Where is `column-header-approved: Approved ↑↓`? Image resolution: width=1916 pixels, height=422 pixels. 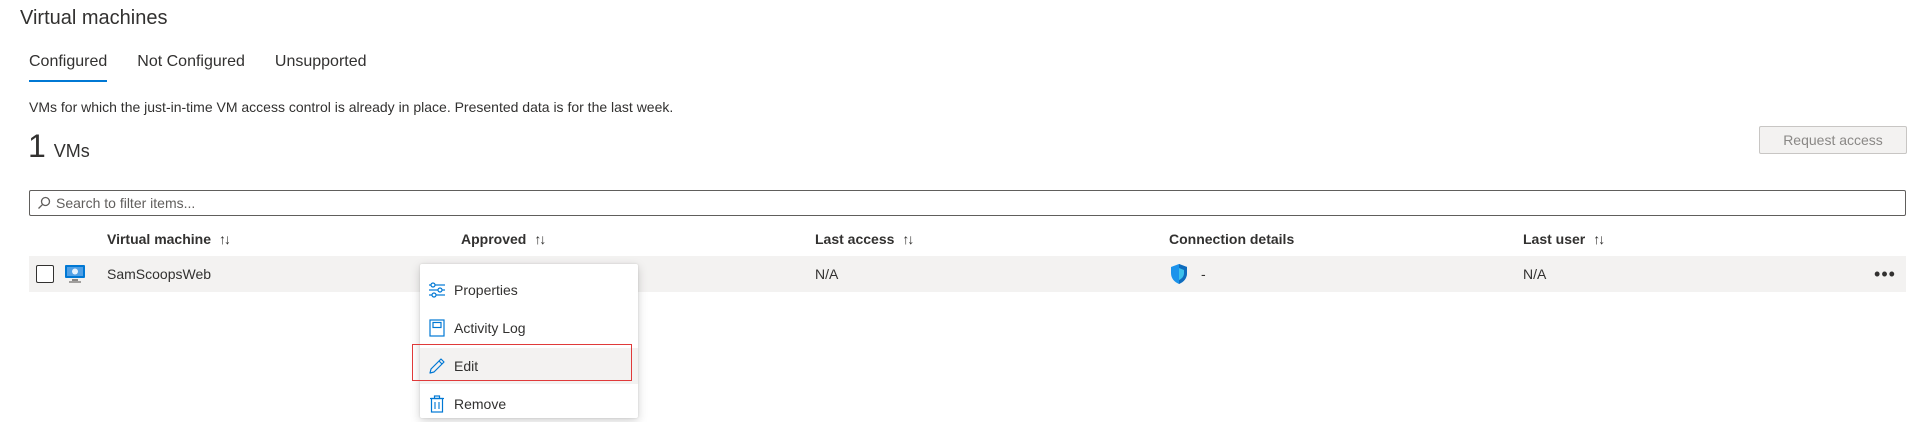
column-header-approved: Approved ↑↓ is located at coordinates (503, 239).